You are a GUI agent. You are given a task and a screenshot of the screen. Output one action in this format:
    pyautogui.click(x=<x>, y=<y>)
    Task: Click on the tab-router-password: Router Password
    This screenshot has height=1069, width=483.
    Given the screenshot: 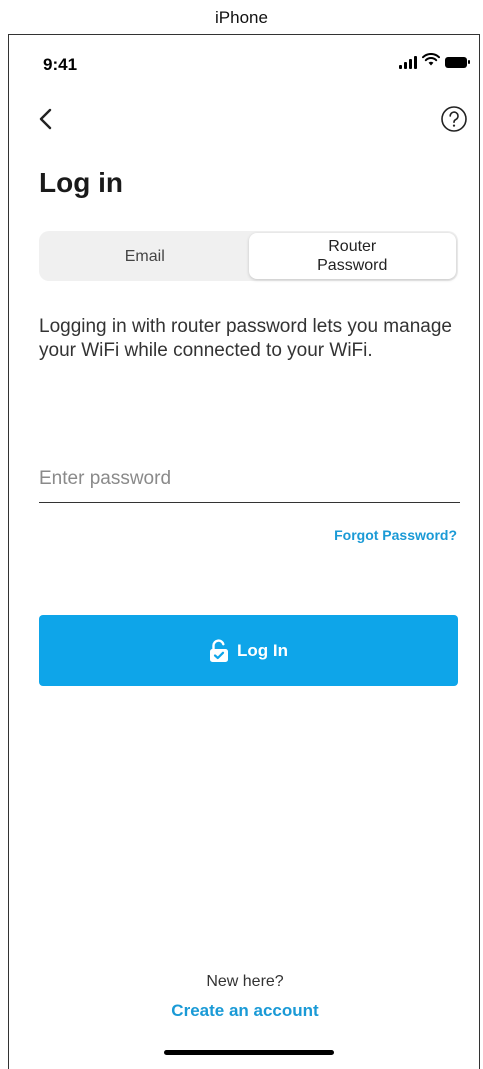 What is the action you would take?
    pyautogui.click(x=352, y=256)
    